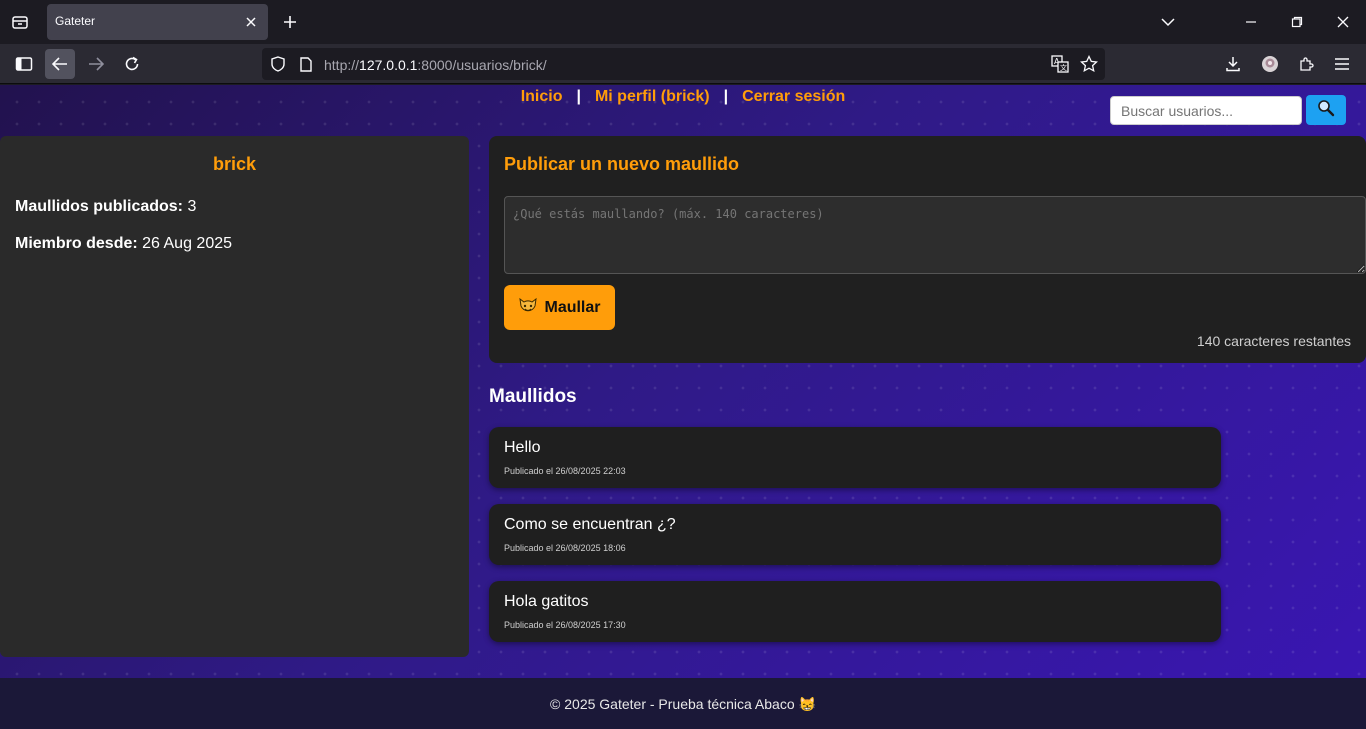 This screenshot has height=729, width=1366. What do you see at coordinates (76, 243) in the screenshot?
I see `member-label: Miembro desde:` at bounding box center [76, 243].